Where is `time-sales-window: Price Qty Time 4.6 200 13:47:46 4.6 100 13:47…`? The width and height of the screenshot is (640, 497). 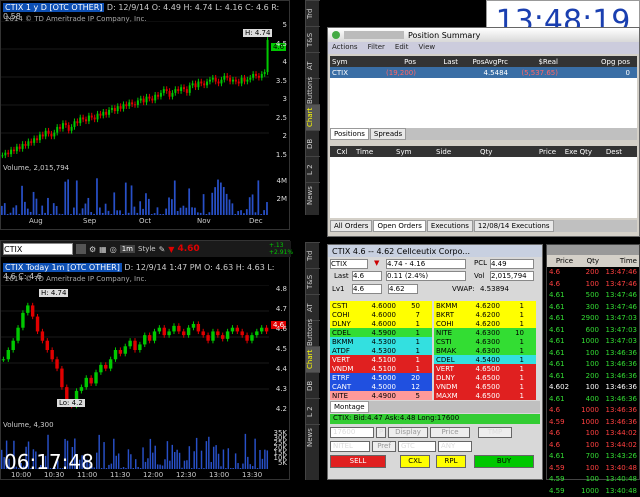
time-sales-window: Price Qty Time 4.6 200 13:47:46 4.6 100 13:47… is located at coordinates (593, 369).